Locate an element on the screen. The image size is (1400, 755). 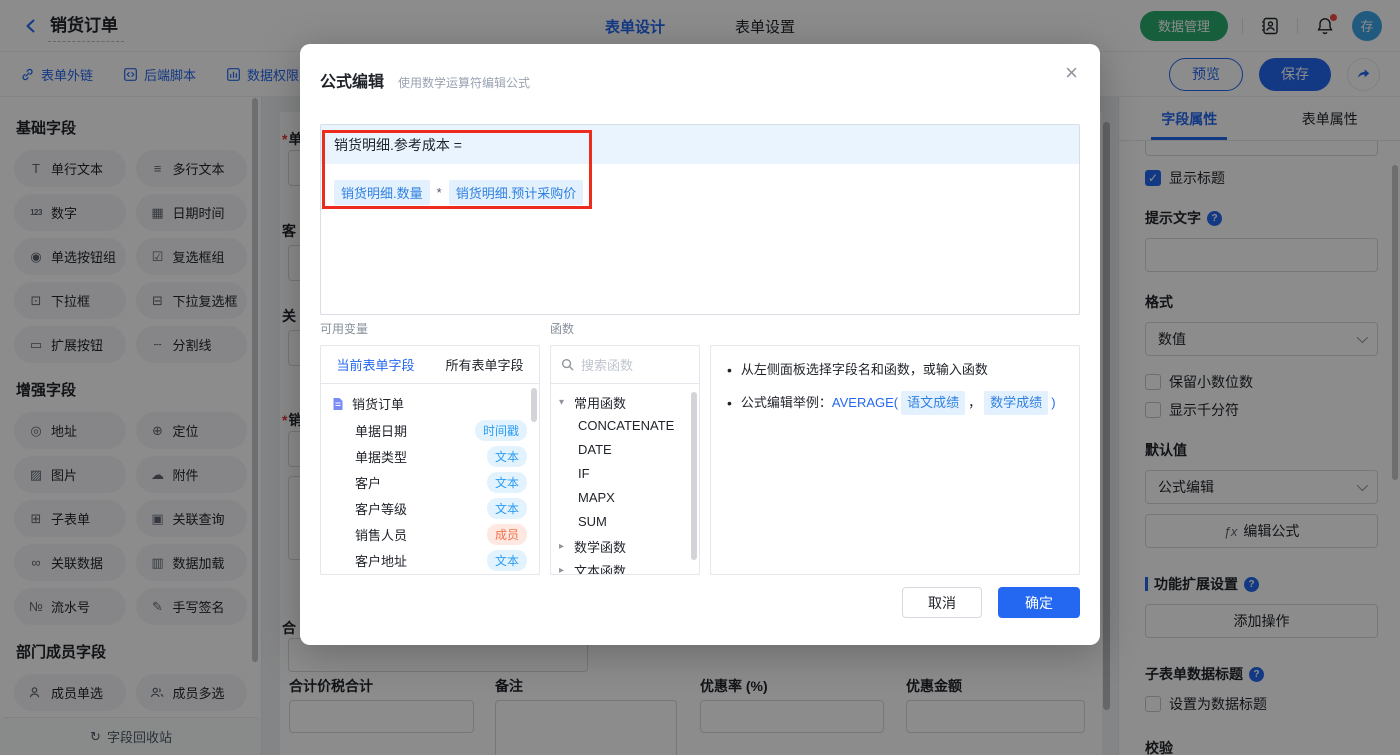
cancel-button: 取消 is located at coordinates (942, 602).